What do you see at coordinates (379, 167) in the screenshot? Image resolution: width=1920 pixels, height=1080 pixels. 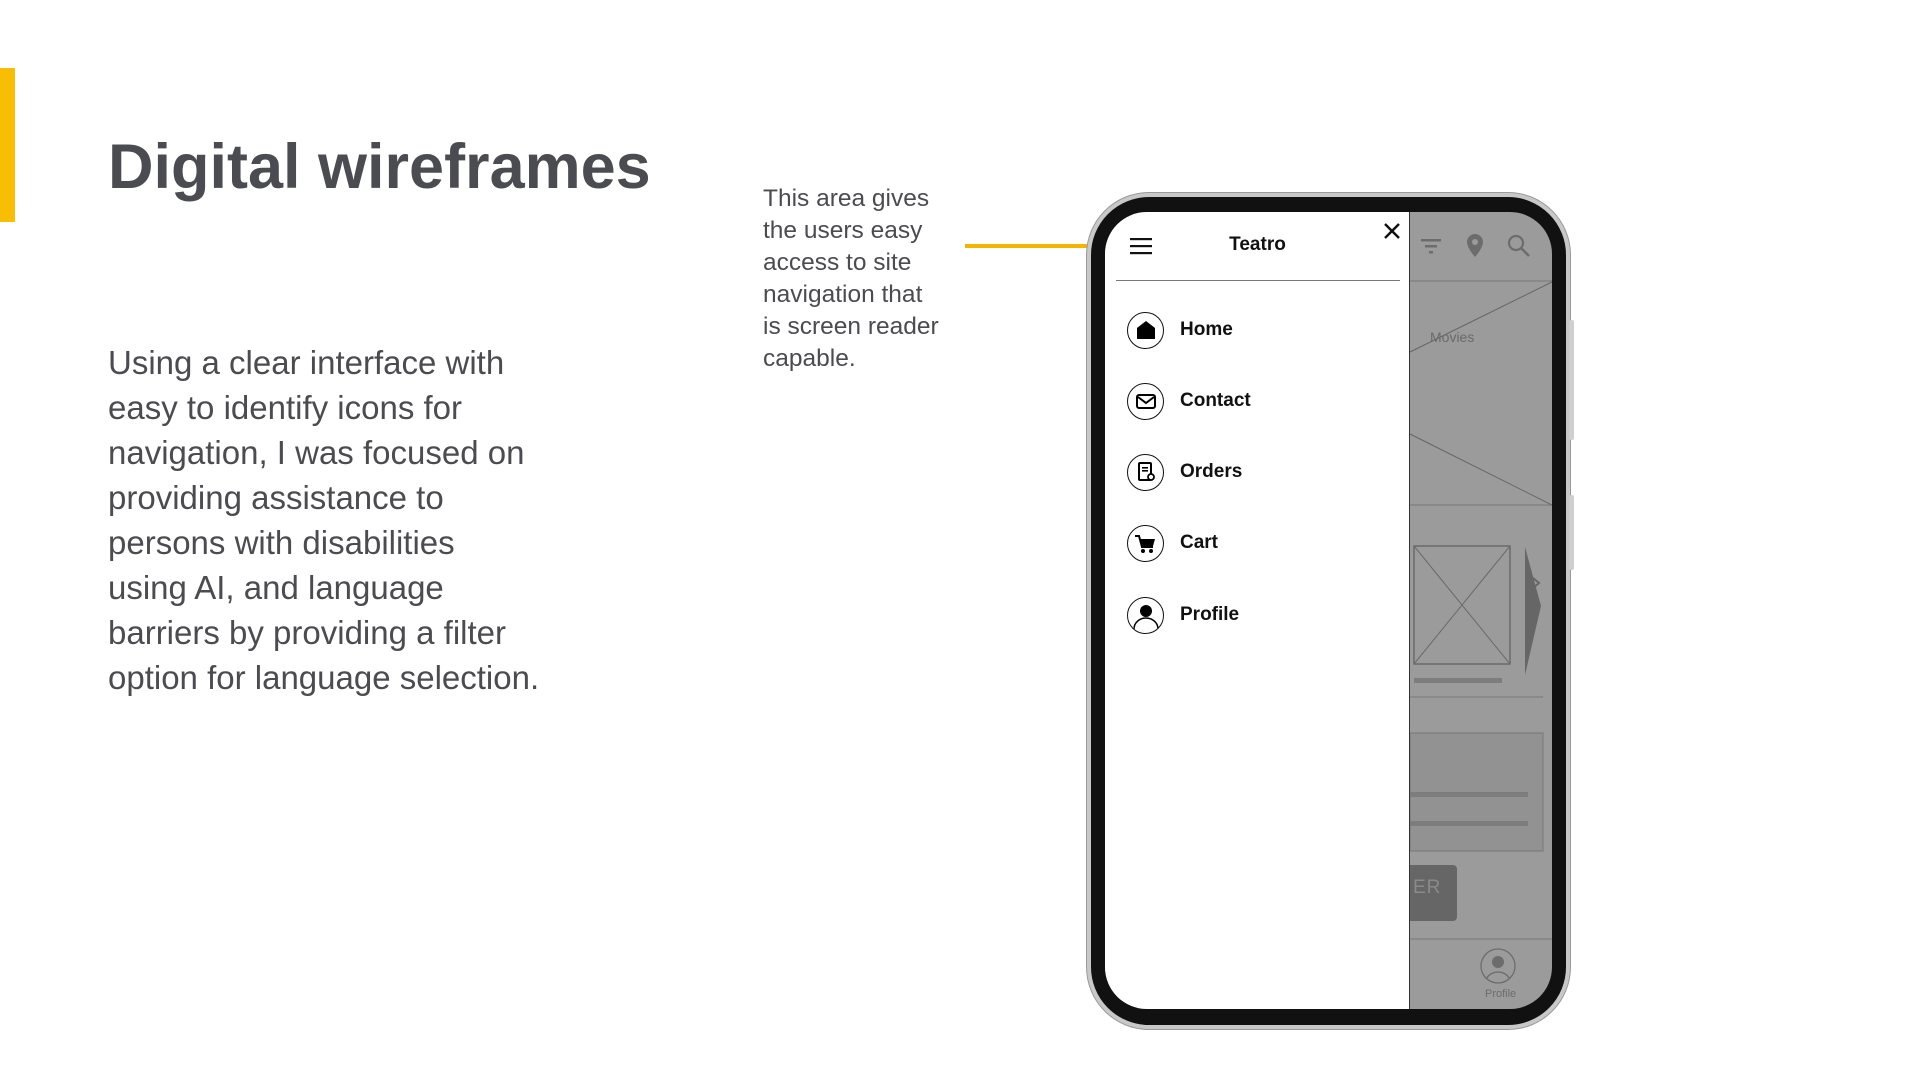 I see `slide-title: Digital wireframes` at bounding box center [379, 167].